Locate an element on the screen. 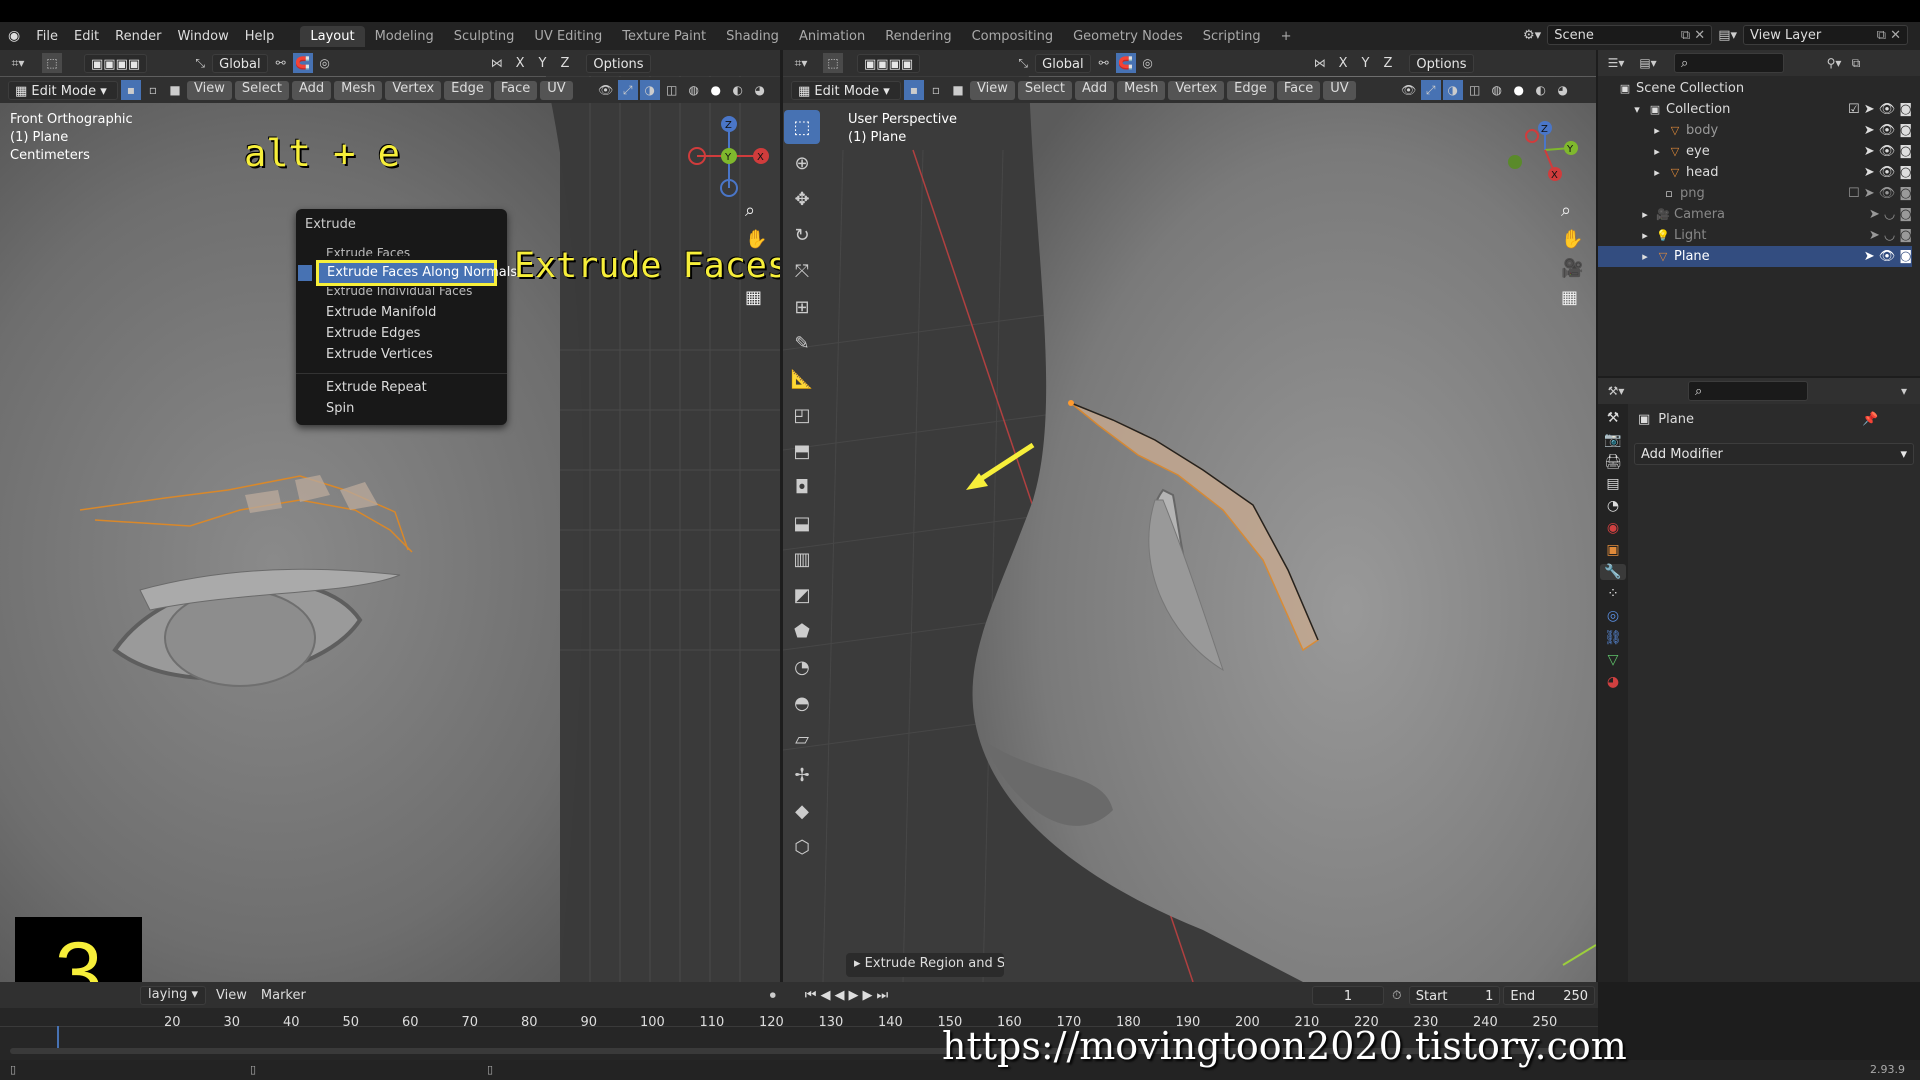 The image size is (1920, 1080). menu-edge: Edge is located at coordinates (467, 90).